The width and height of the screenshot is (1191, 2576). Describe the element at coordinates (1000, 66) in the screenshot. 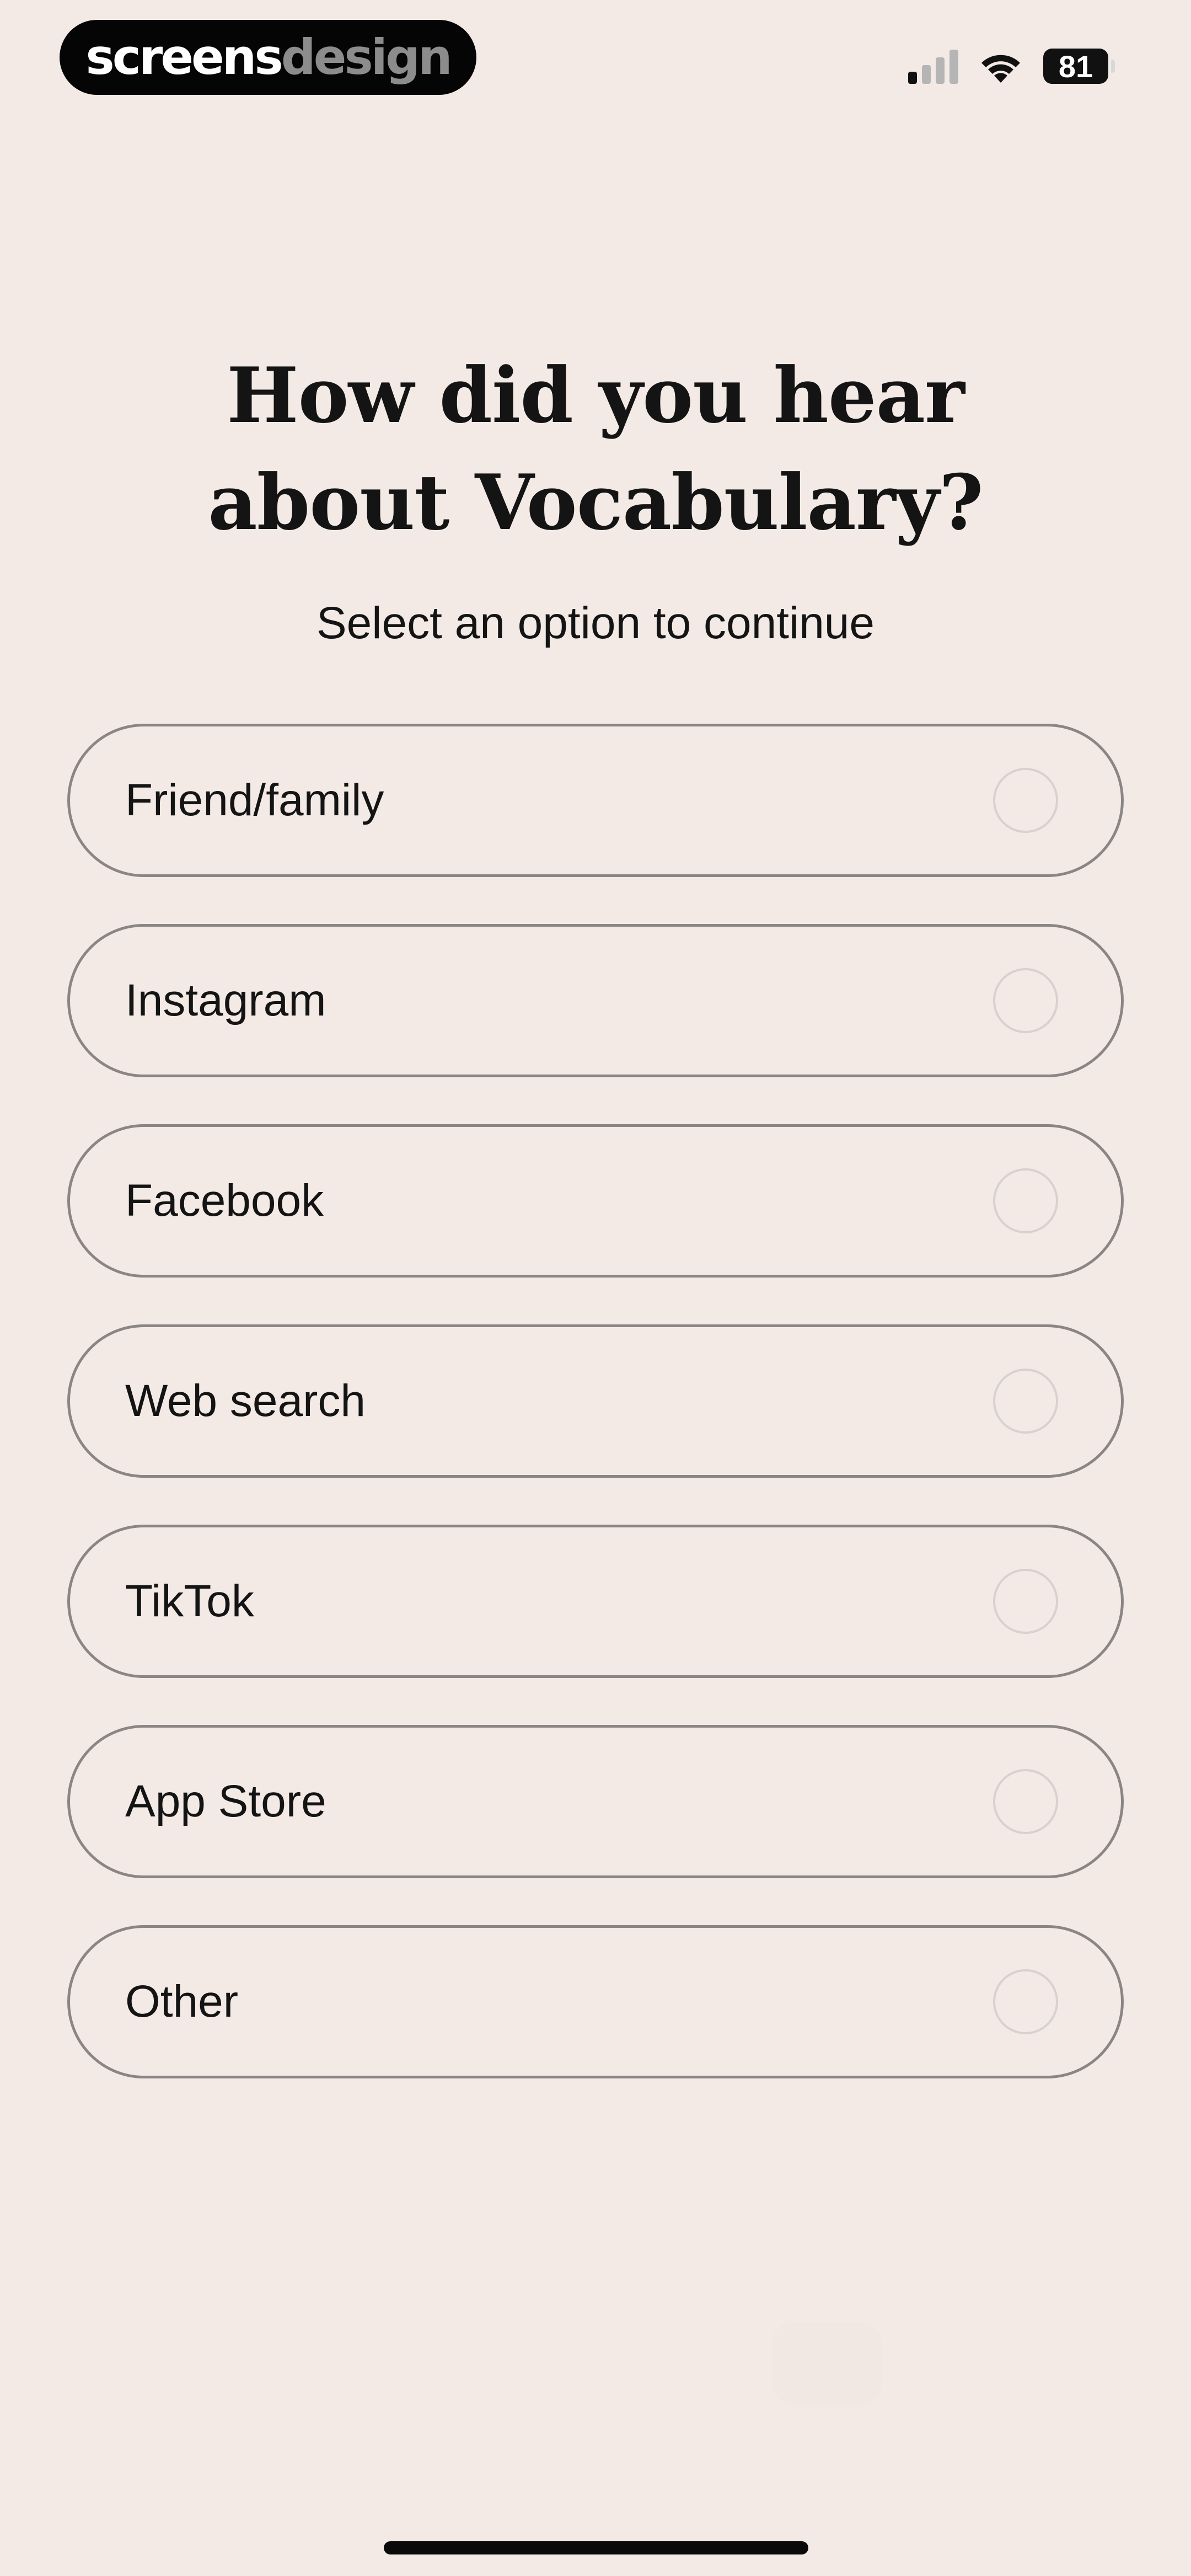

I see `wifi-icon` at that location.